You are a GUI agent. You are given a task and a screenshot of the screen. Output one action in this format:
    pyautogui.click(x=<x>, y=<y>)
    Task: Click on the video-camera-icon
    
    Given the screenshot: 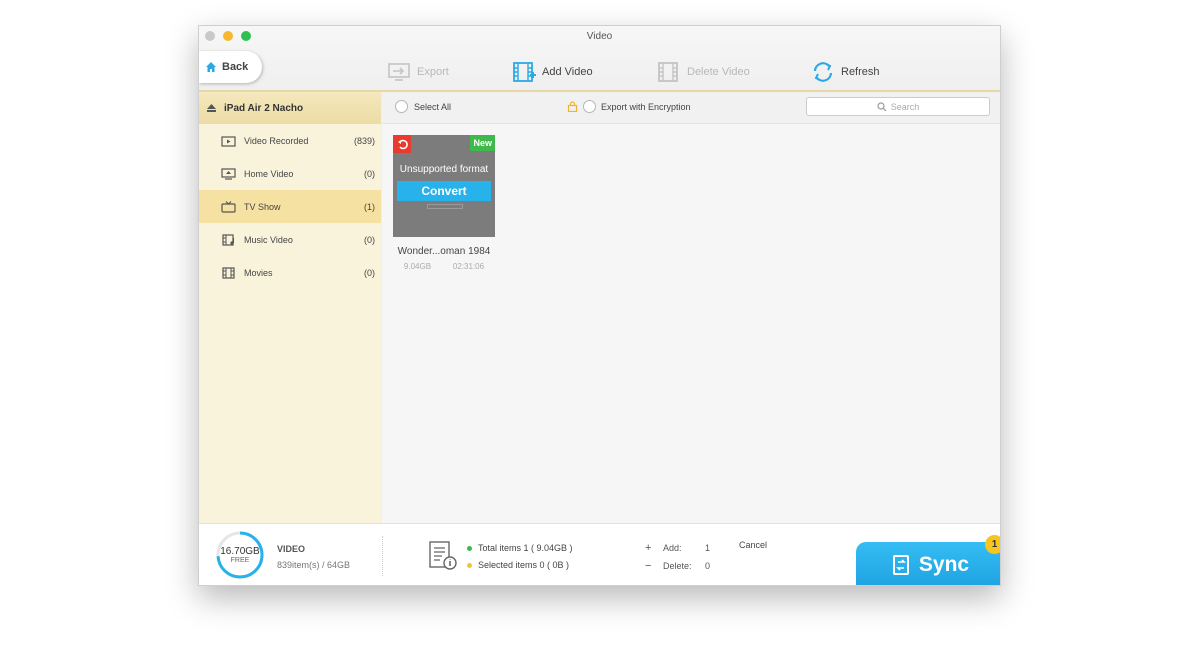 What is the action you would take?
    pyautogui.click(x=228, y=141)
    